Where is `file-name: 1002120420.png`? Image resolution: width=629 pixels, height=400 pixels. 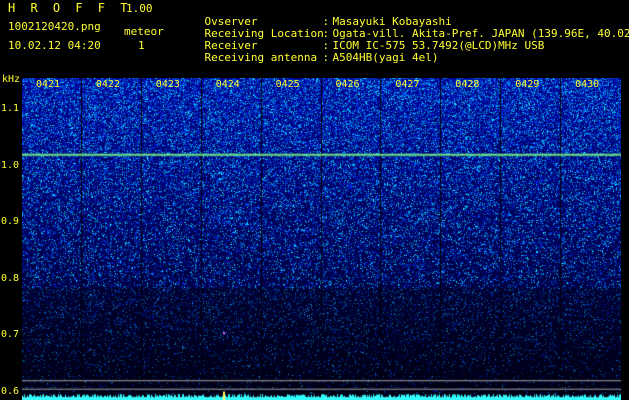 file-name: 1002120420.png is located at coordinates (54, 26).